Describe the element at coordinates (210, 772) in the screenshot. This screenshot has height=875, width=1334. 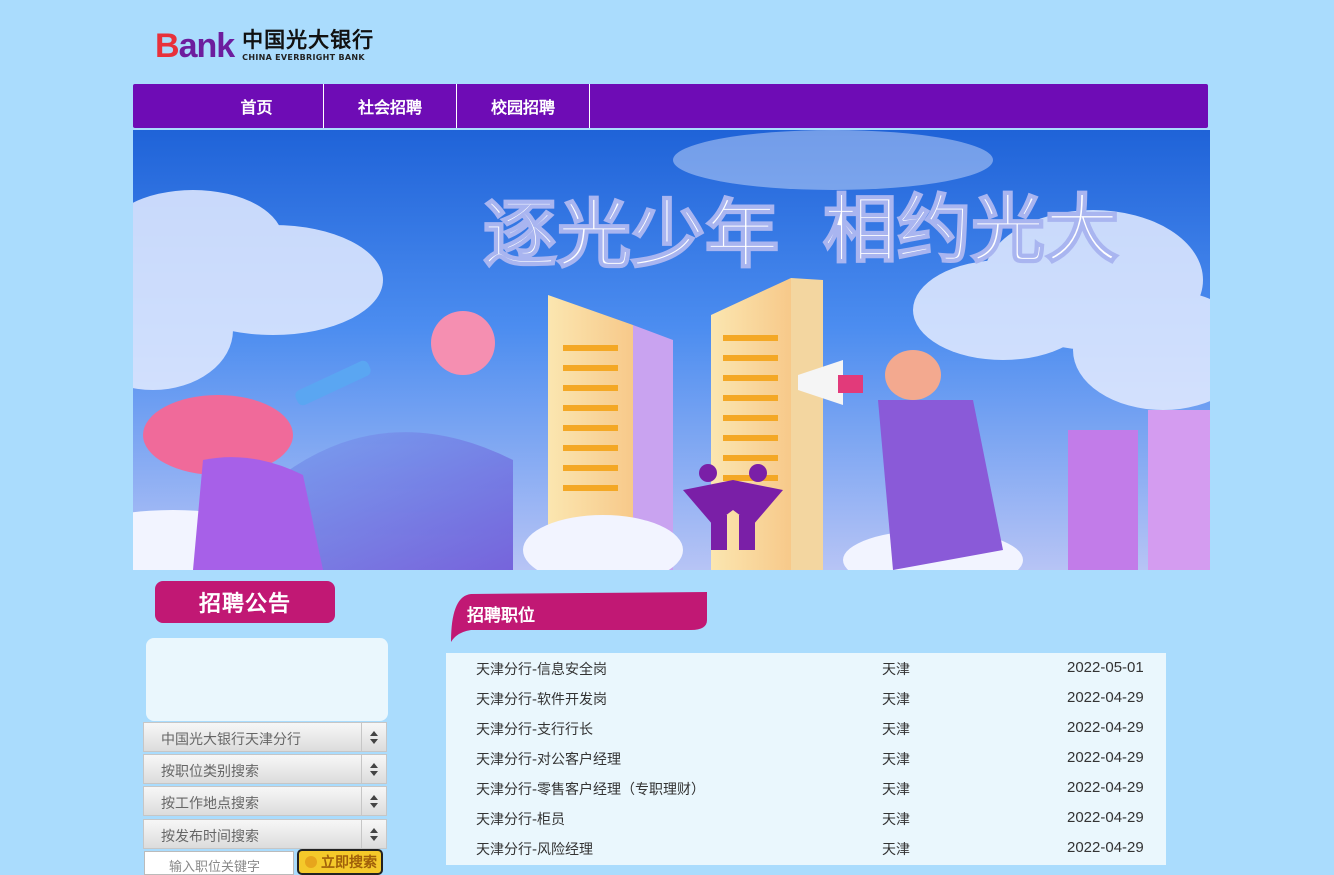
I see `job-category-select-label: 按职位类别搜索` at that location.